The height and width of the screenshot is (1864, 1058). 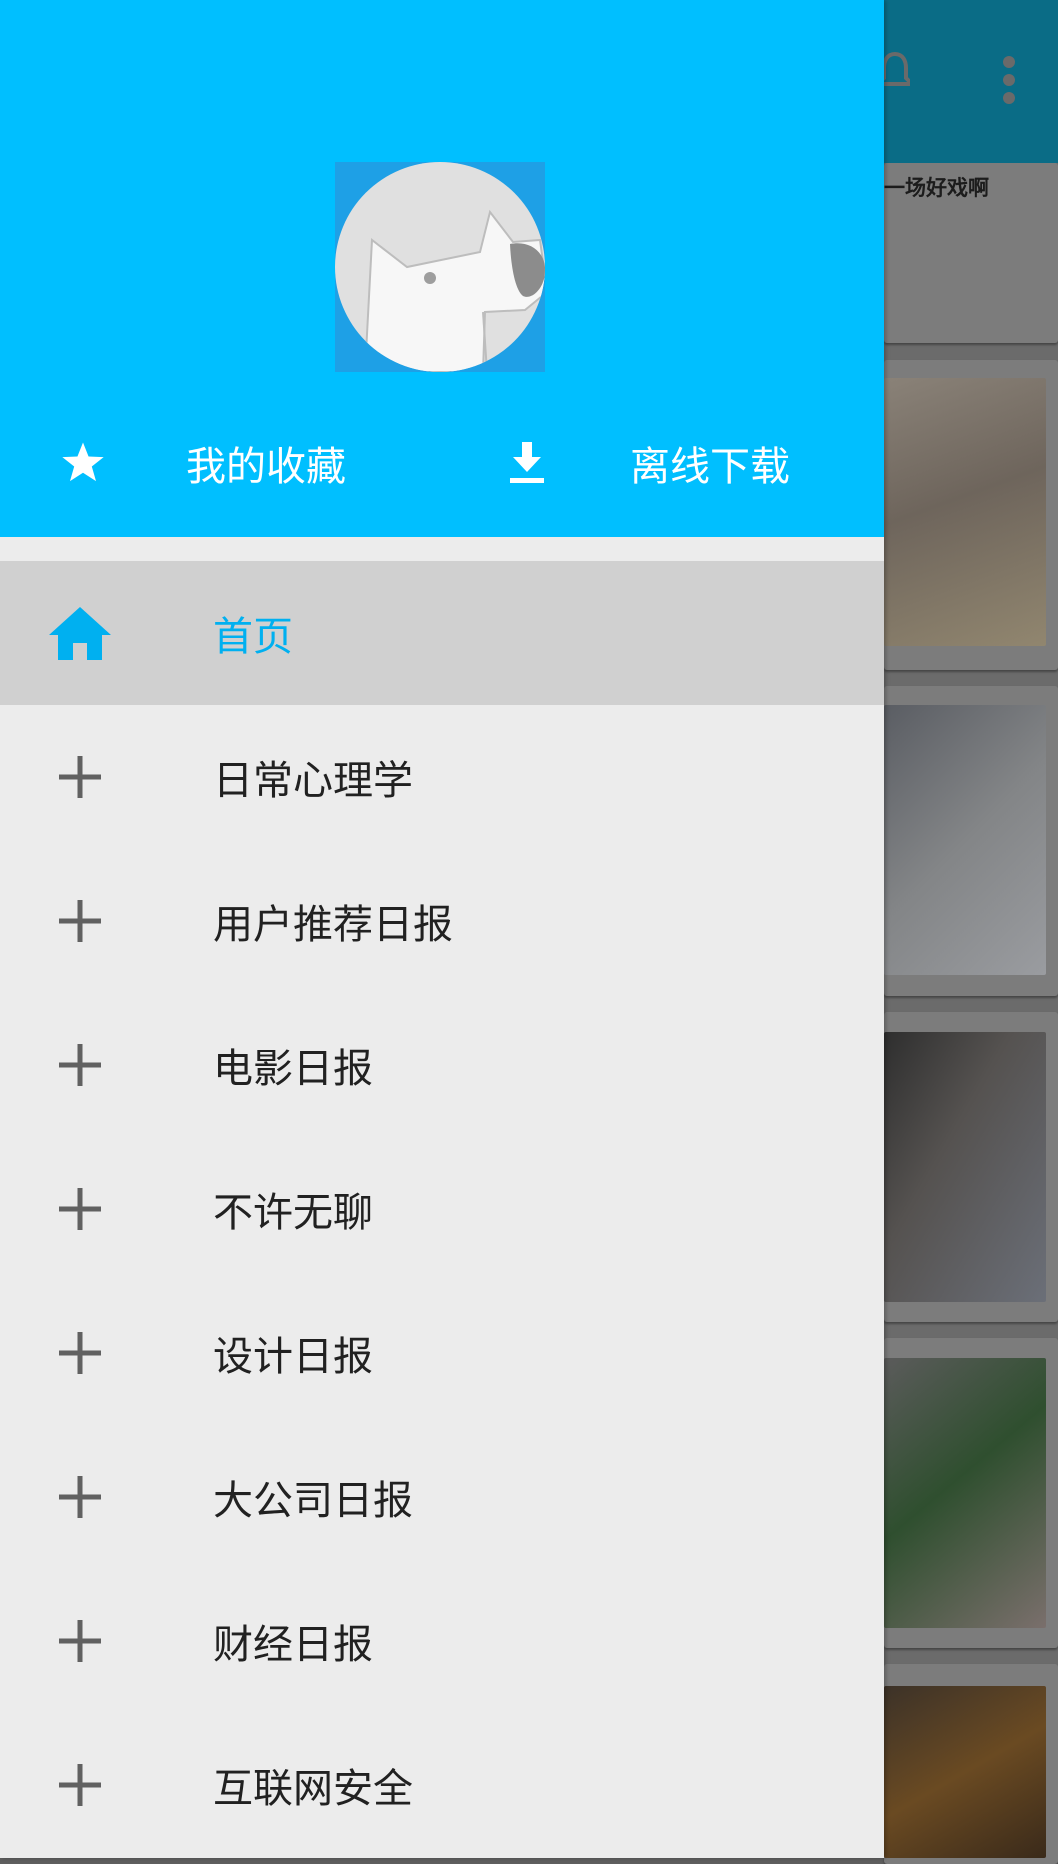 I want to click on menu-item-label: 日常心理学, so click(x=313, y=781).